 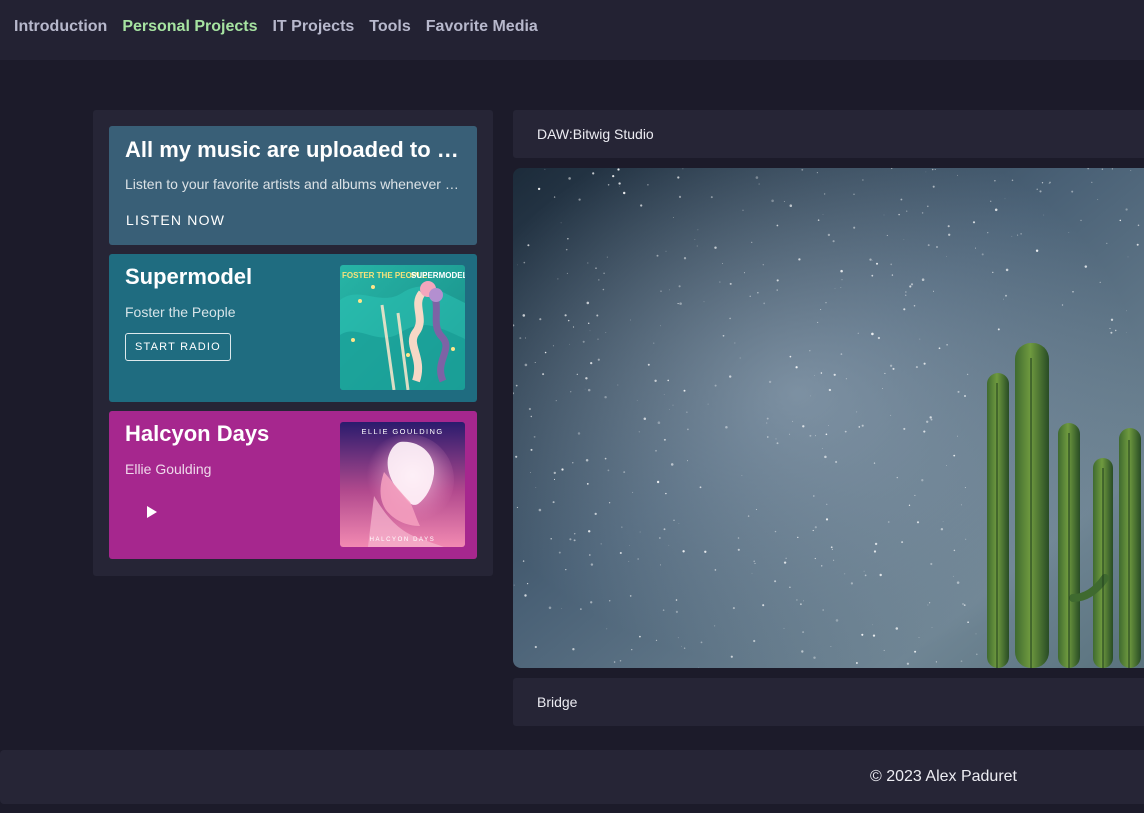 What do you see at coordinates (438, 275) in the screenshot?
I see `svg-text: SUPERMODEL` at bounding box center [438, 275].